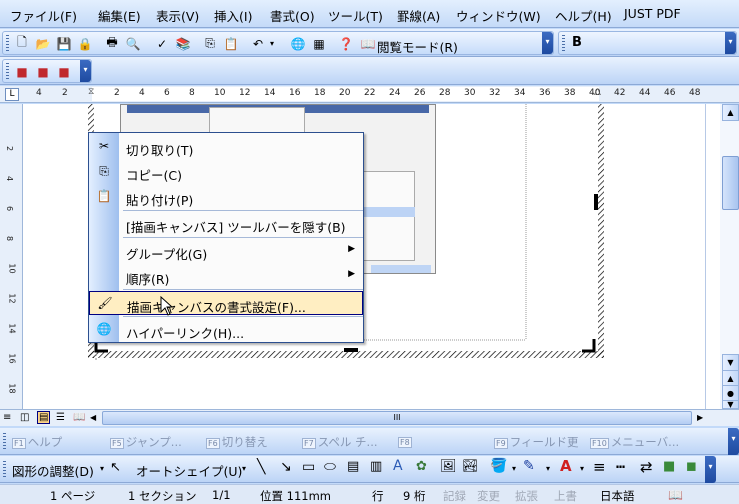 This screenshot has width=739, height=504. Describe the element at coordinates (11, 264) in the screenshot. I see `vertical-ruler: 2468101214161820` at that location.